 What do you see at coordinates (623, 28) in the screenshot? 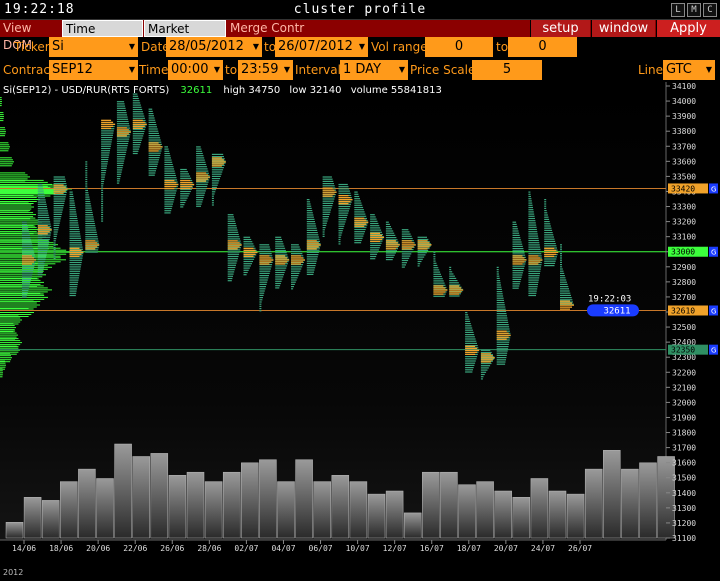
I see `window-button: window` at bounding box center [623, 28].